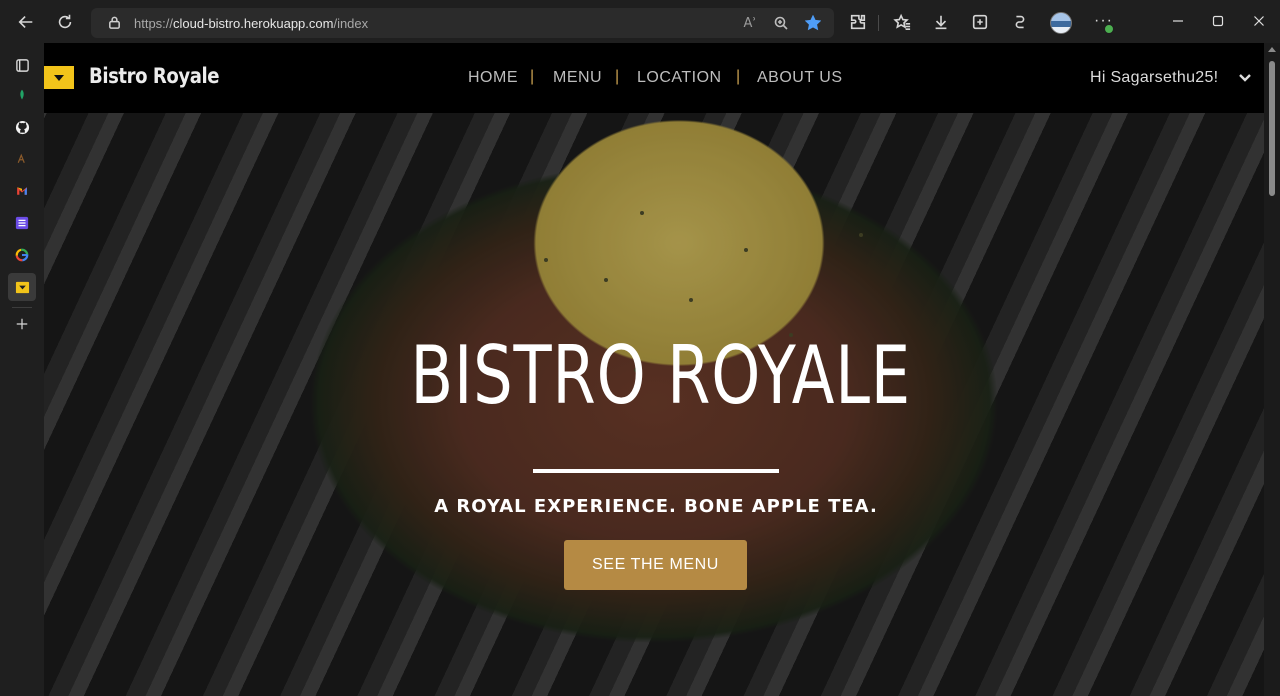 The height and width of the screenshot is (696, 1280). I want to click on leaf-icon, so click(22, 95).